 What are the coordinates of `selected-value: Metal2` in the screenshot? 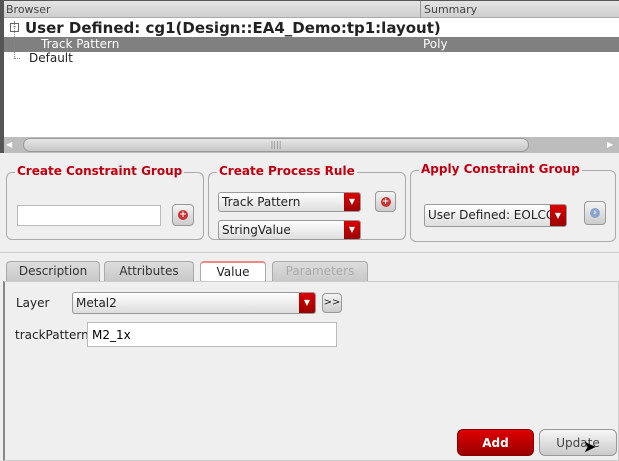 It's located at (96, 303).